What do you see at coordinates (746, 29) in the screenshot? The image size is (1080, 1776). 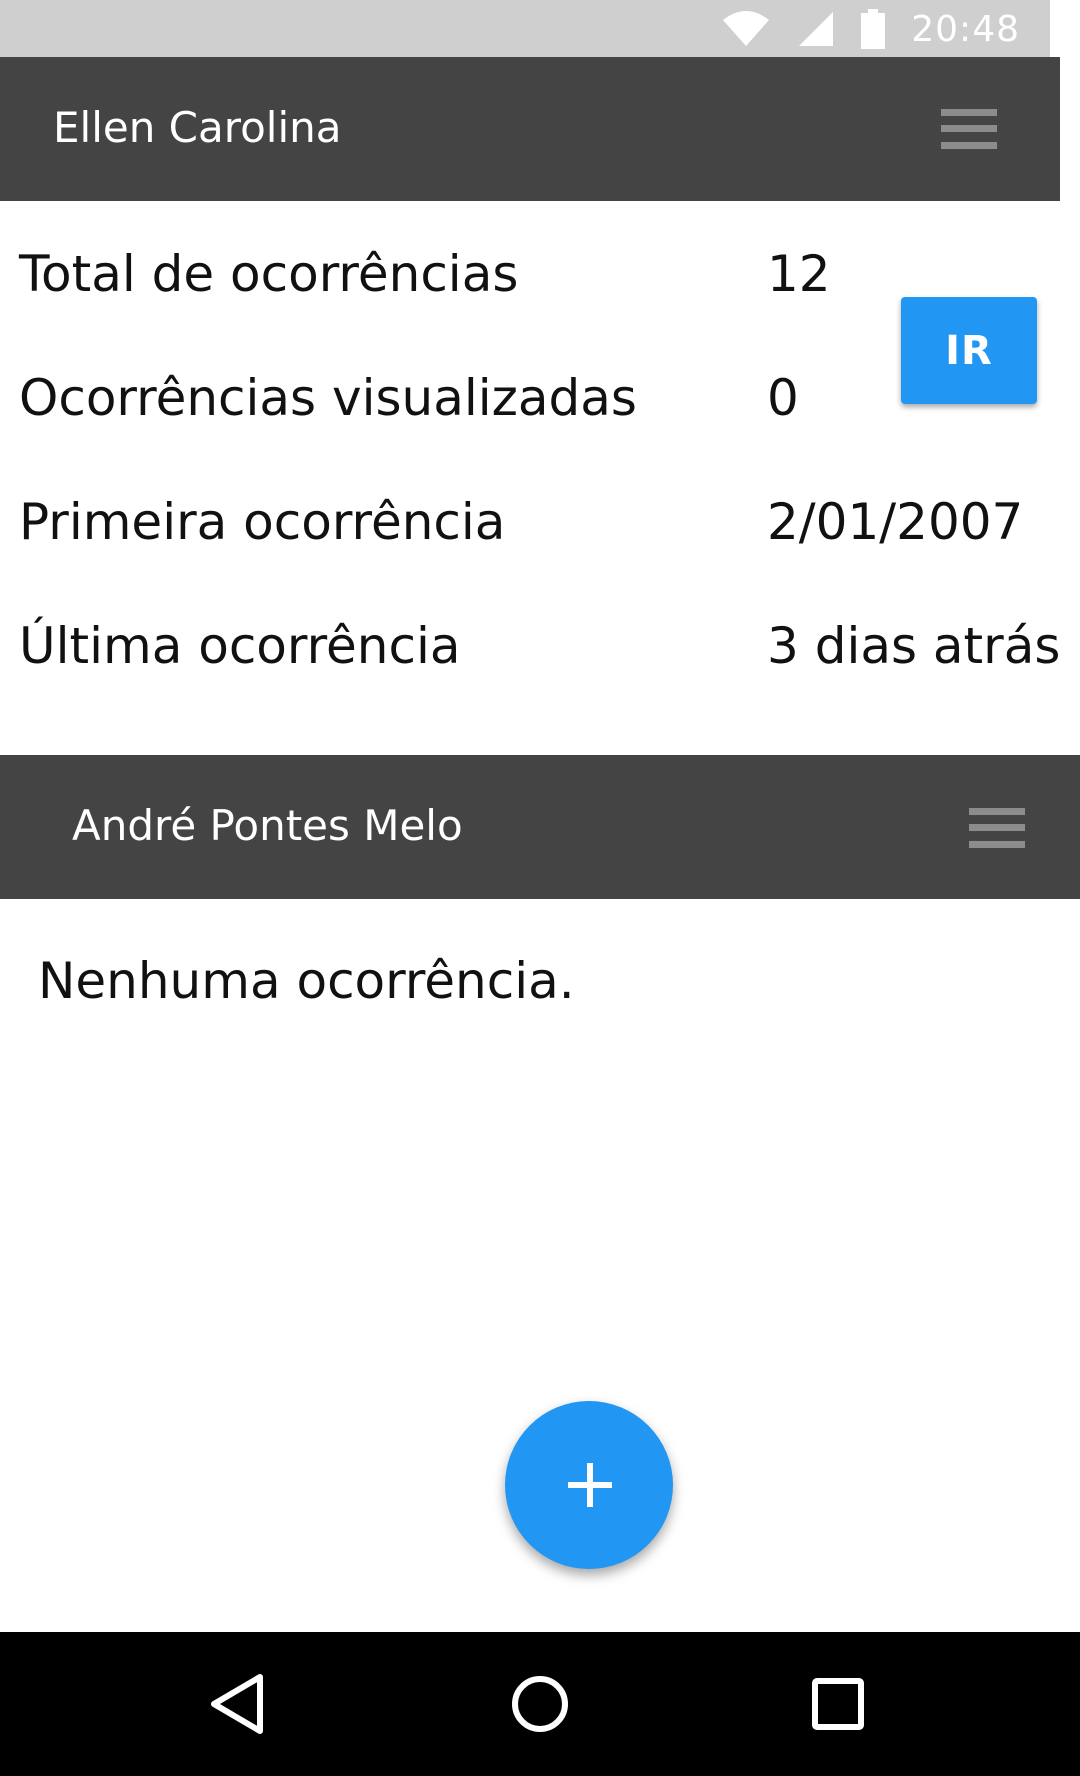 I see `wifi-icon` at bounding box center [746, 29].